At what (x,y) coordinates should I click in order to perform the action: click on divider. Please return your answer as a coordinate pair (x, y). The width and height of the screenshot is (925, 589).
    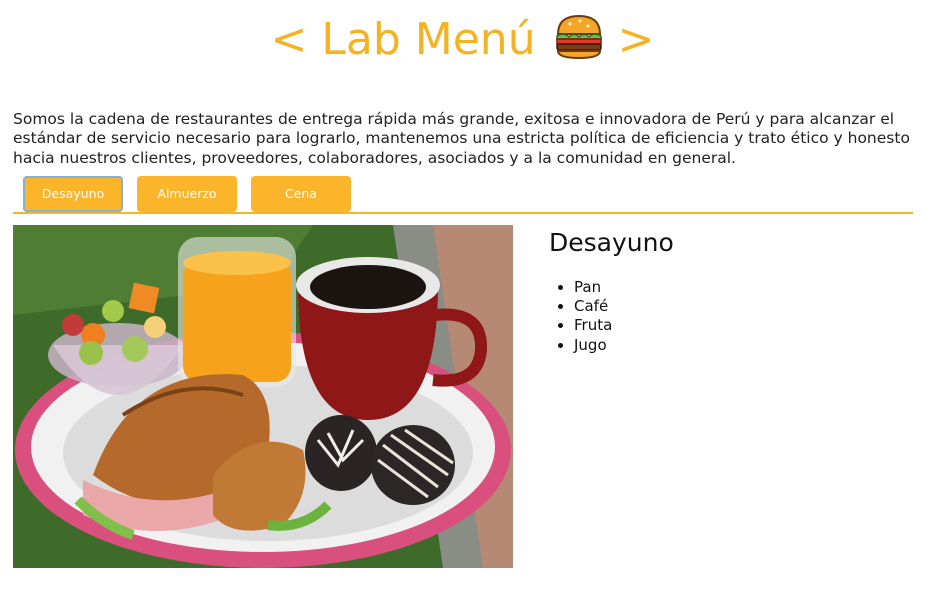
    Looking at the image, I should click on (463, 213).